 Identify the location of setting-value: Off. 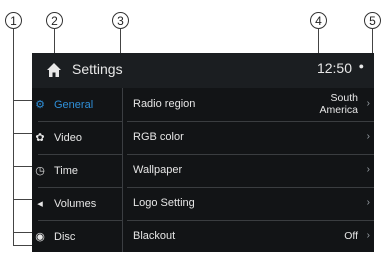
(351, 236).